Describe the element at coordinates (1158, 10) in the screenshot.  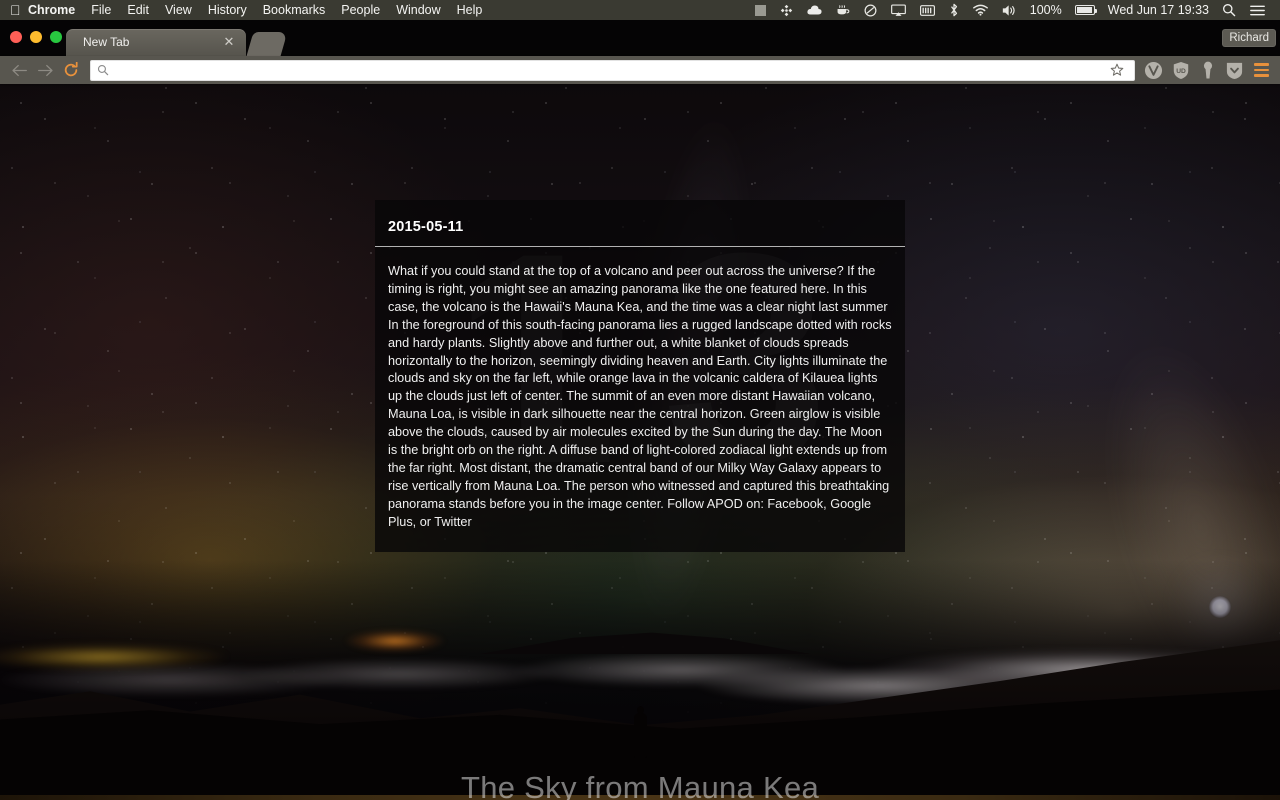
I see `clock-label: Wed Jun 17 19:33` at that location.